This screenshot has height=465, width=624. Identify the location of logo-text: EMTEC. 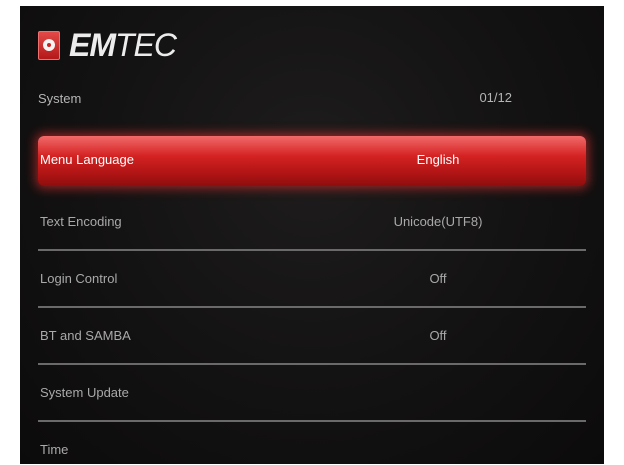
(123, 45).